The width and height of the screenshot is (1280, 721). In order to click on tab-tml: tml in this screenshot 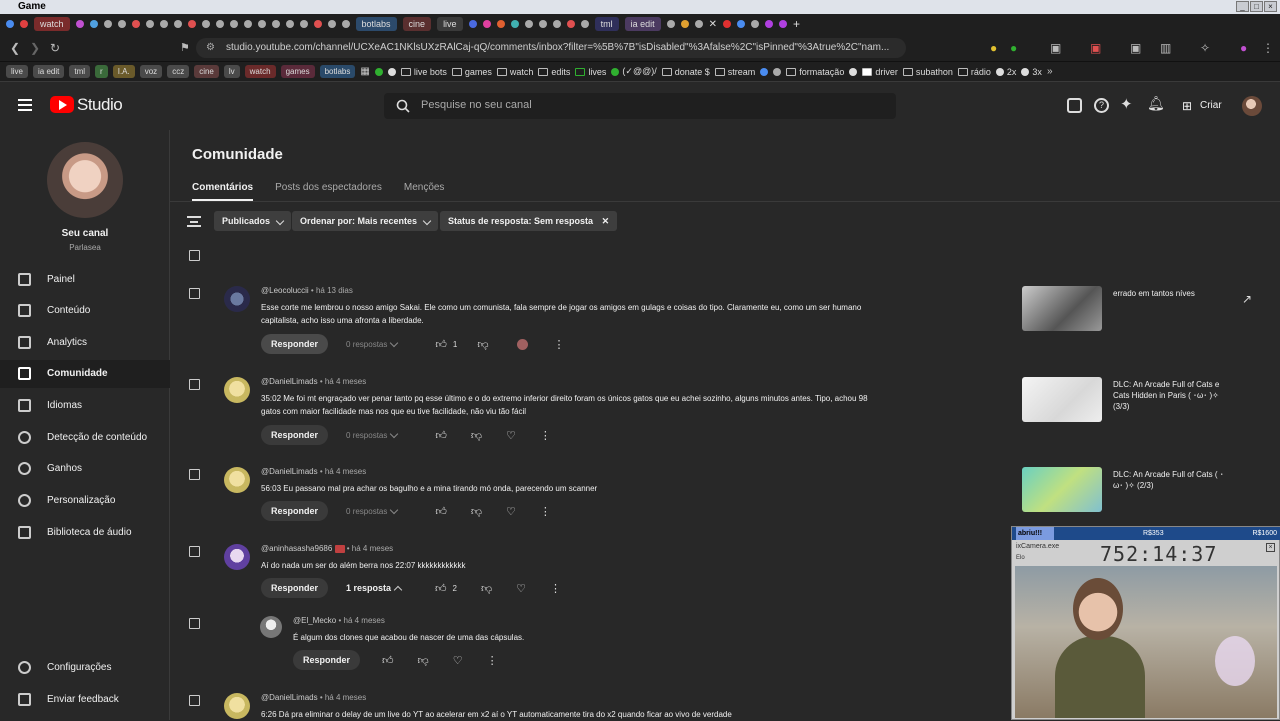, I will do `click(606, 24)`.